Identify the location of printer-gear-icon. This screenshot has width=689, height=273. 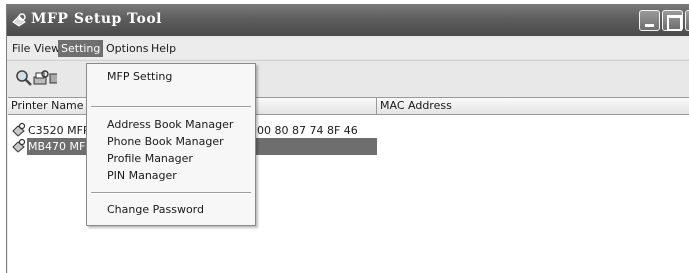
(41, 78).